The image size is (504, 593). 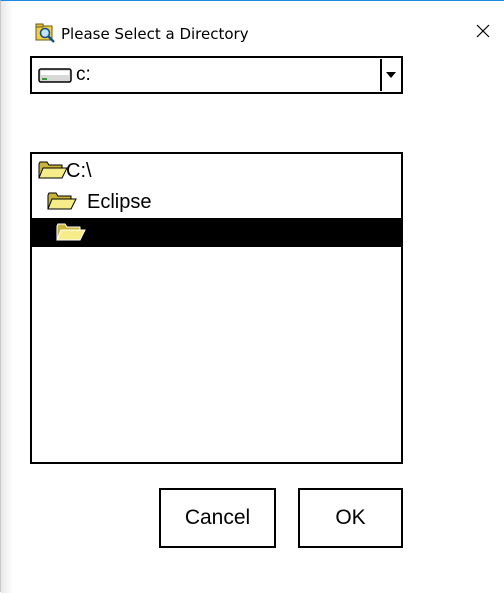 I want to click on close-button, so click(x=483, y=33).